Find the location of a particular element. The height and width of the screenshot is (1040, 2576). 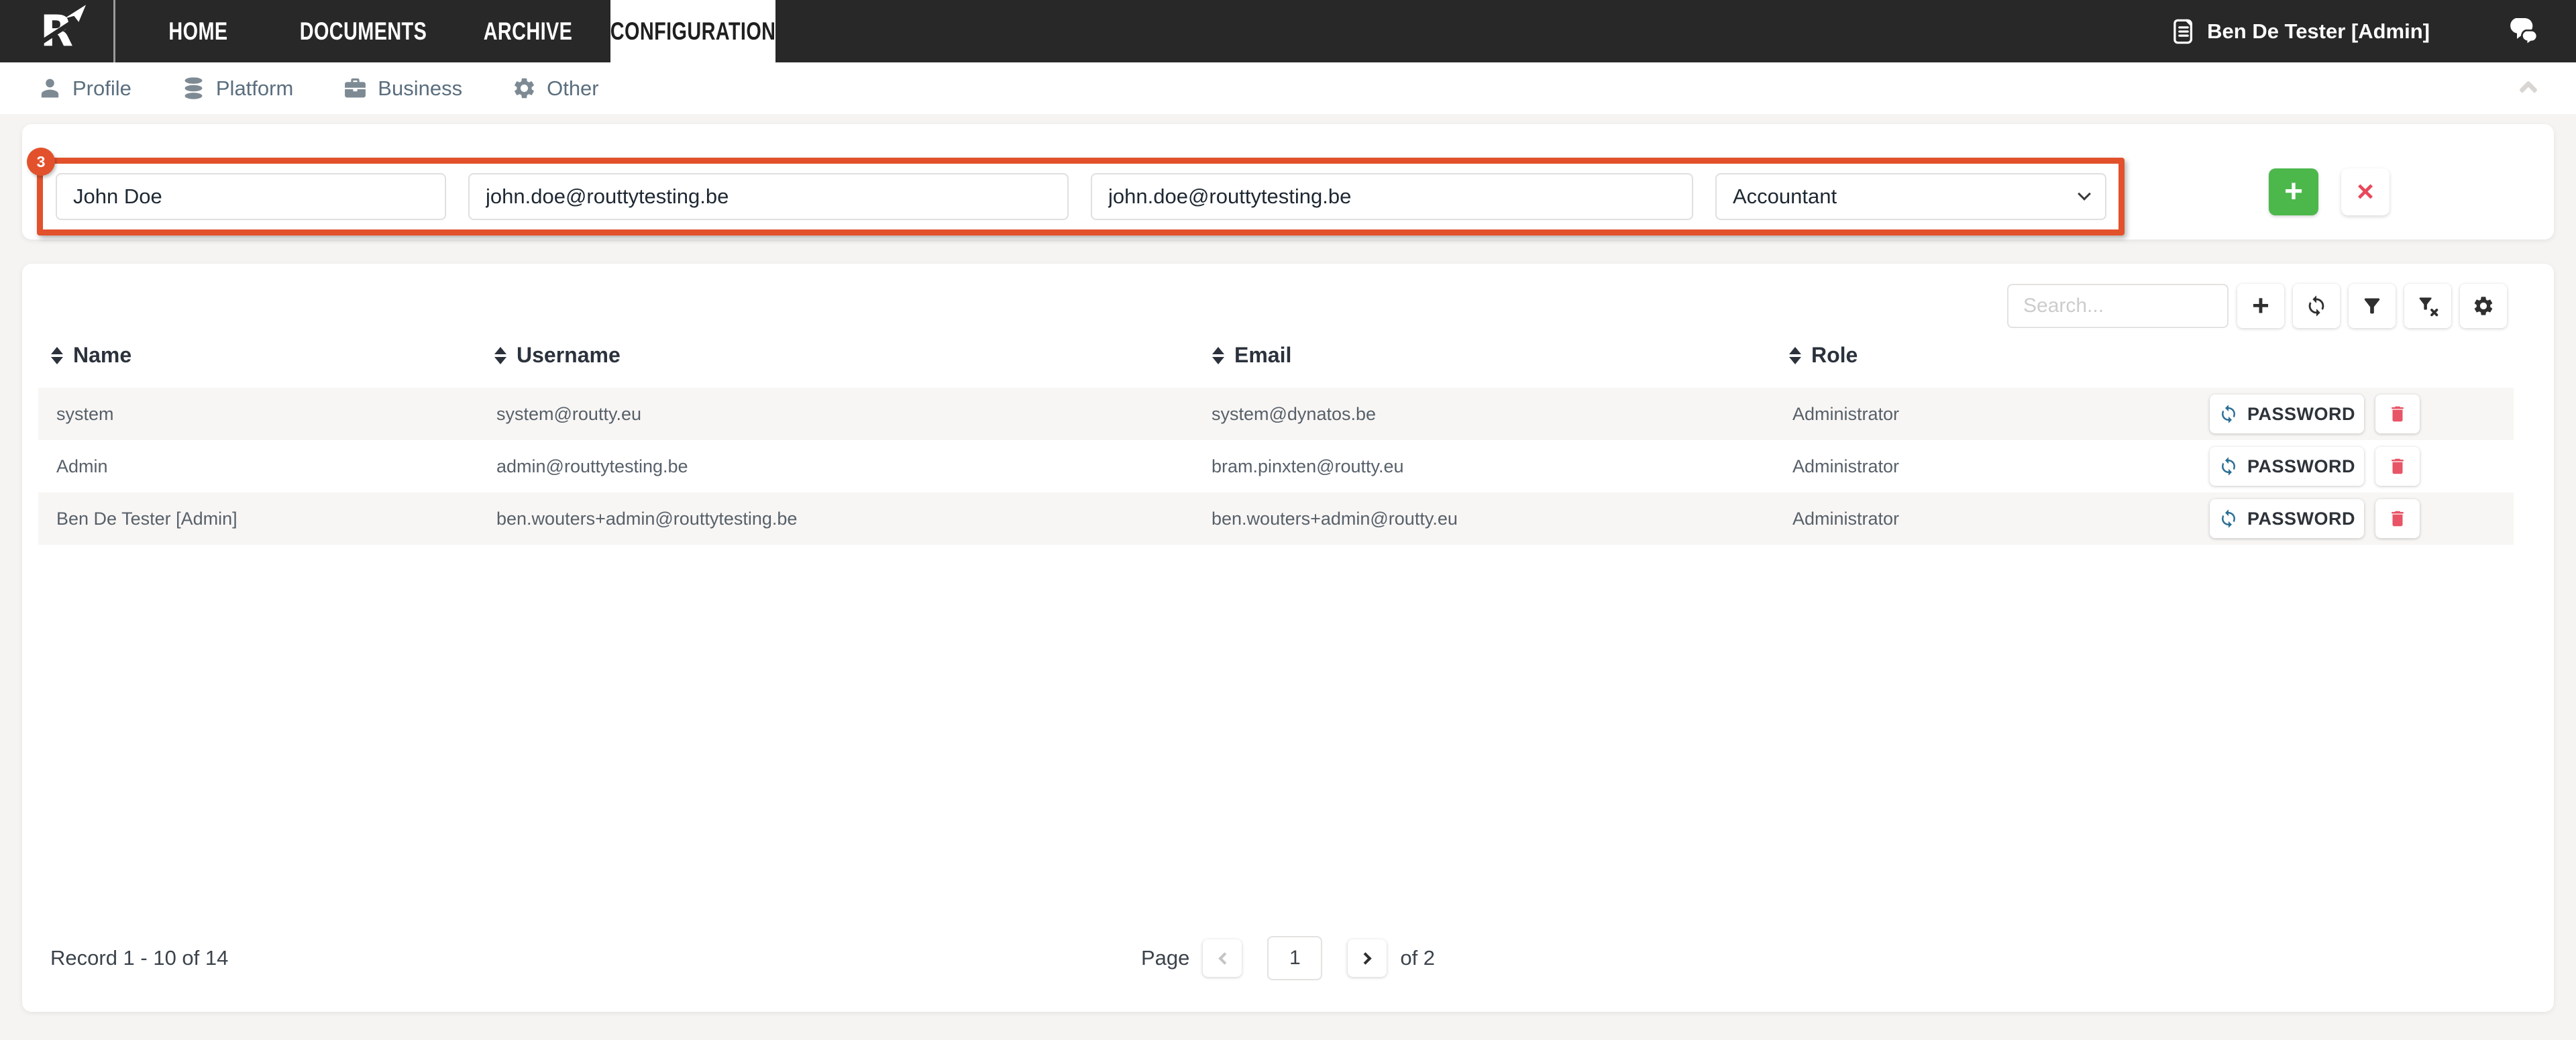

refresh-button is located at coordinates (2316, 306).